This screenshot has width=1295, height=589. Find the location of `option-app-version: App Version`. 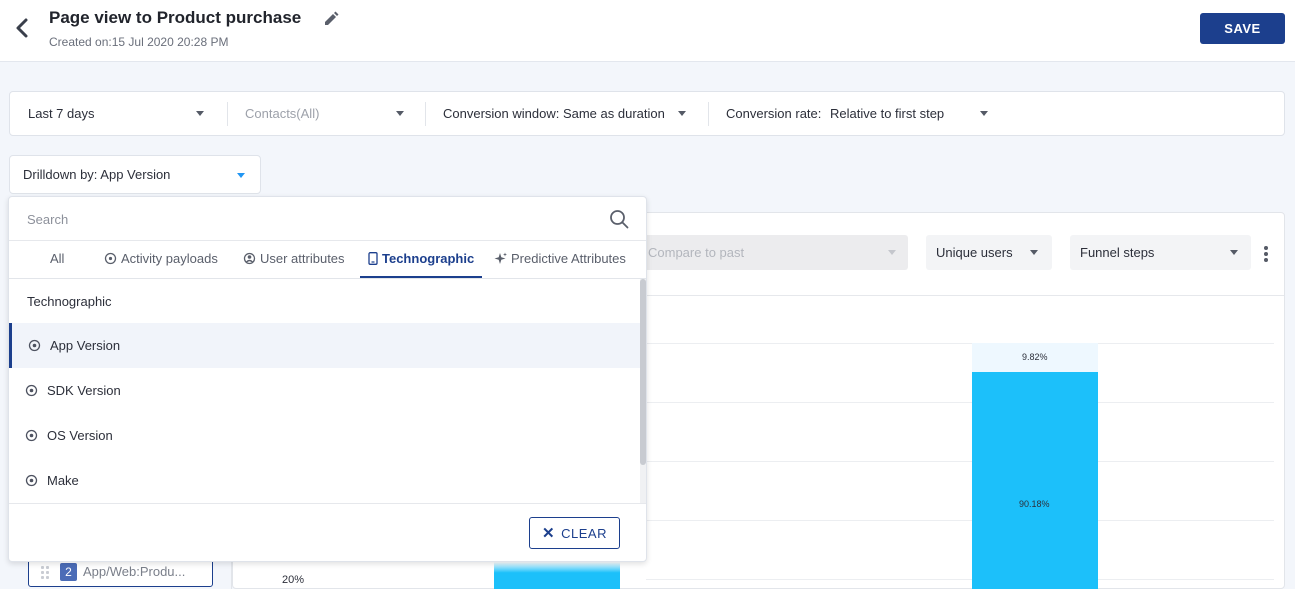

option-app-version: App Version is located at coordinates (324, 345).